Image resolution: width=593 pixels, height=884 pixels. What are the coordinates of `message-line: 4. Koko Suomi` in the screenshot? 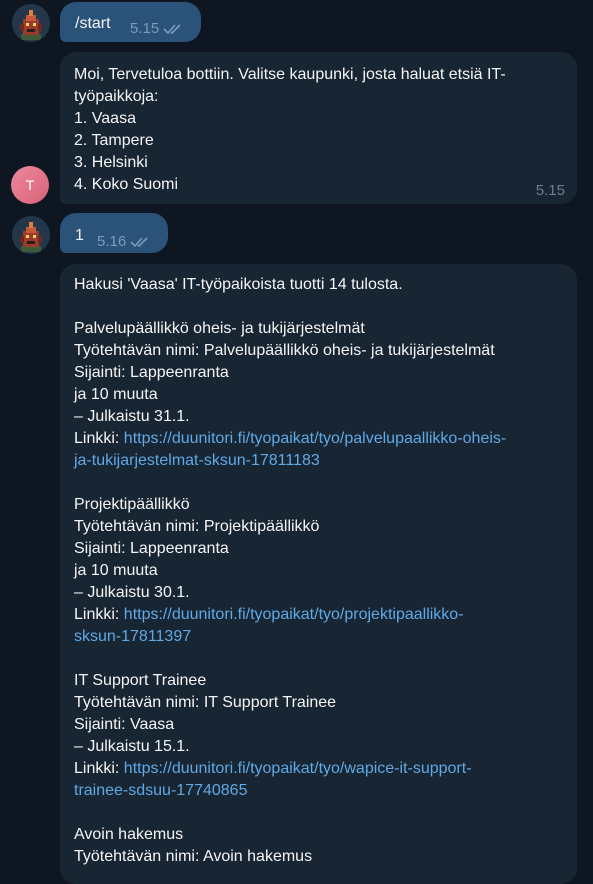 It's located at (126, 184).